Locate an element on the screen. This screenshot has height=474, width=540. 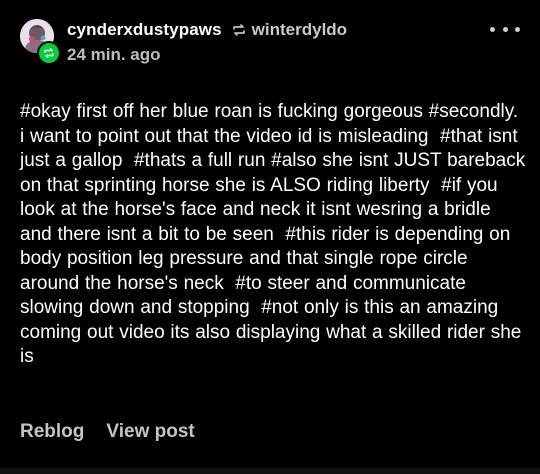
post-footer: Reblog View post is located at coordinates (107, 432).